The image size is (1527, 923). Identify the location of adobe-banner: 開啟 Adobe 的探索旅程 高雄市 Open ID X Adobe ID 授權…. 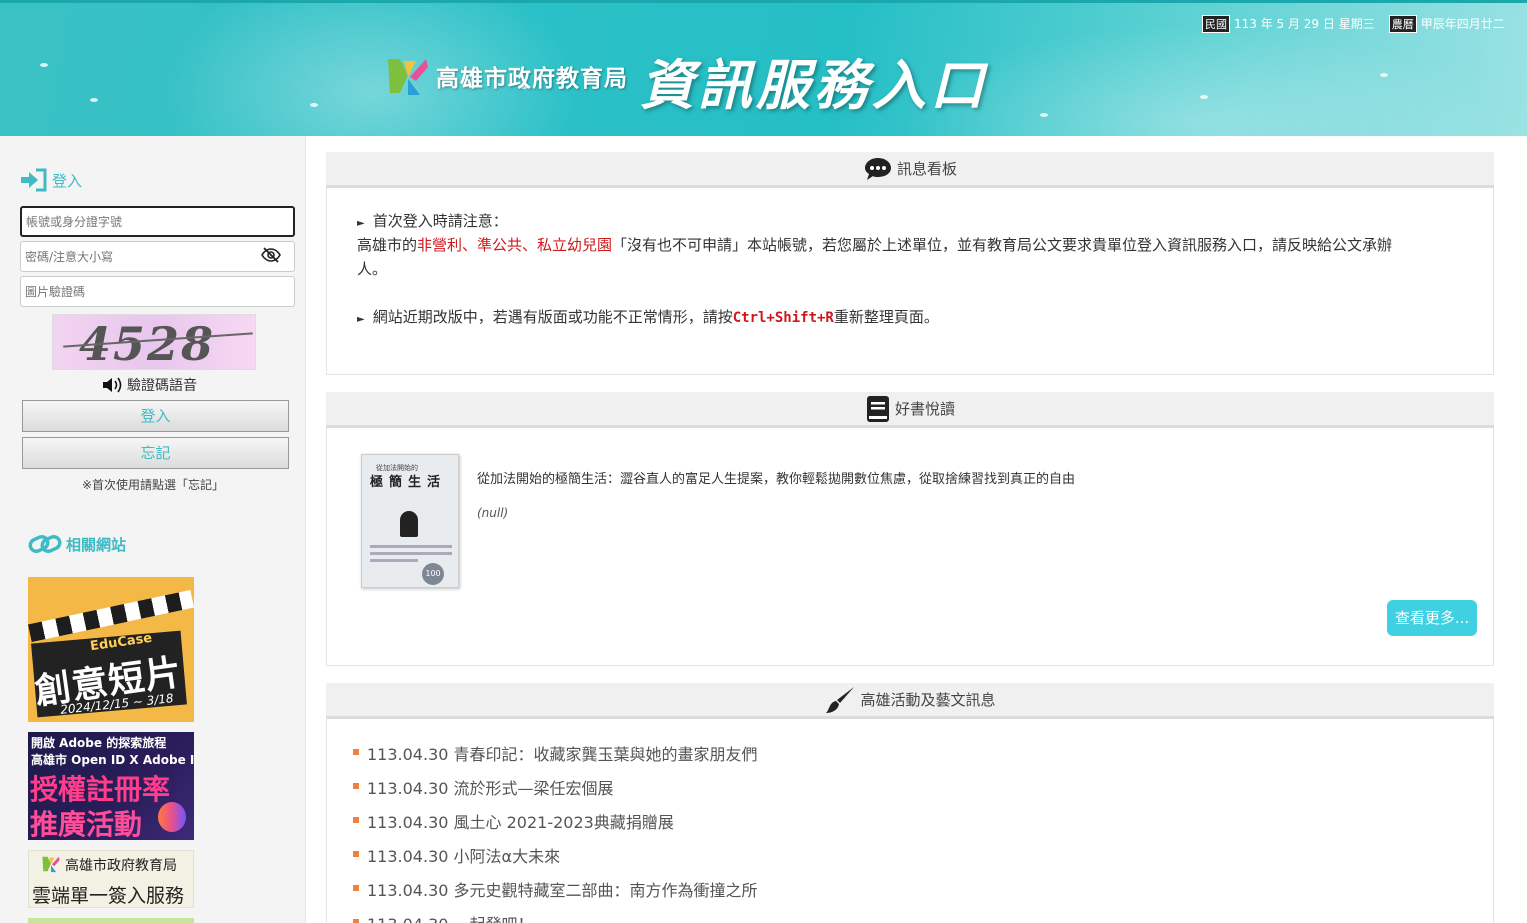
(111, 786).